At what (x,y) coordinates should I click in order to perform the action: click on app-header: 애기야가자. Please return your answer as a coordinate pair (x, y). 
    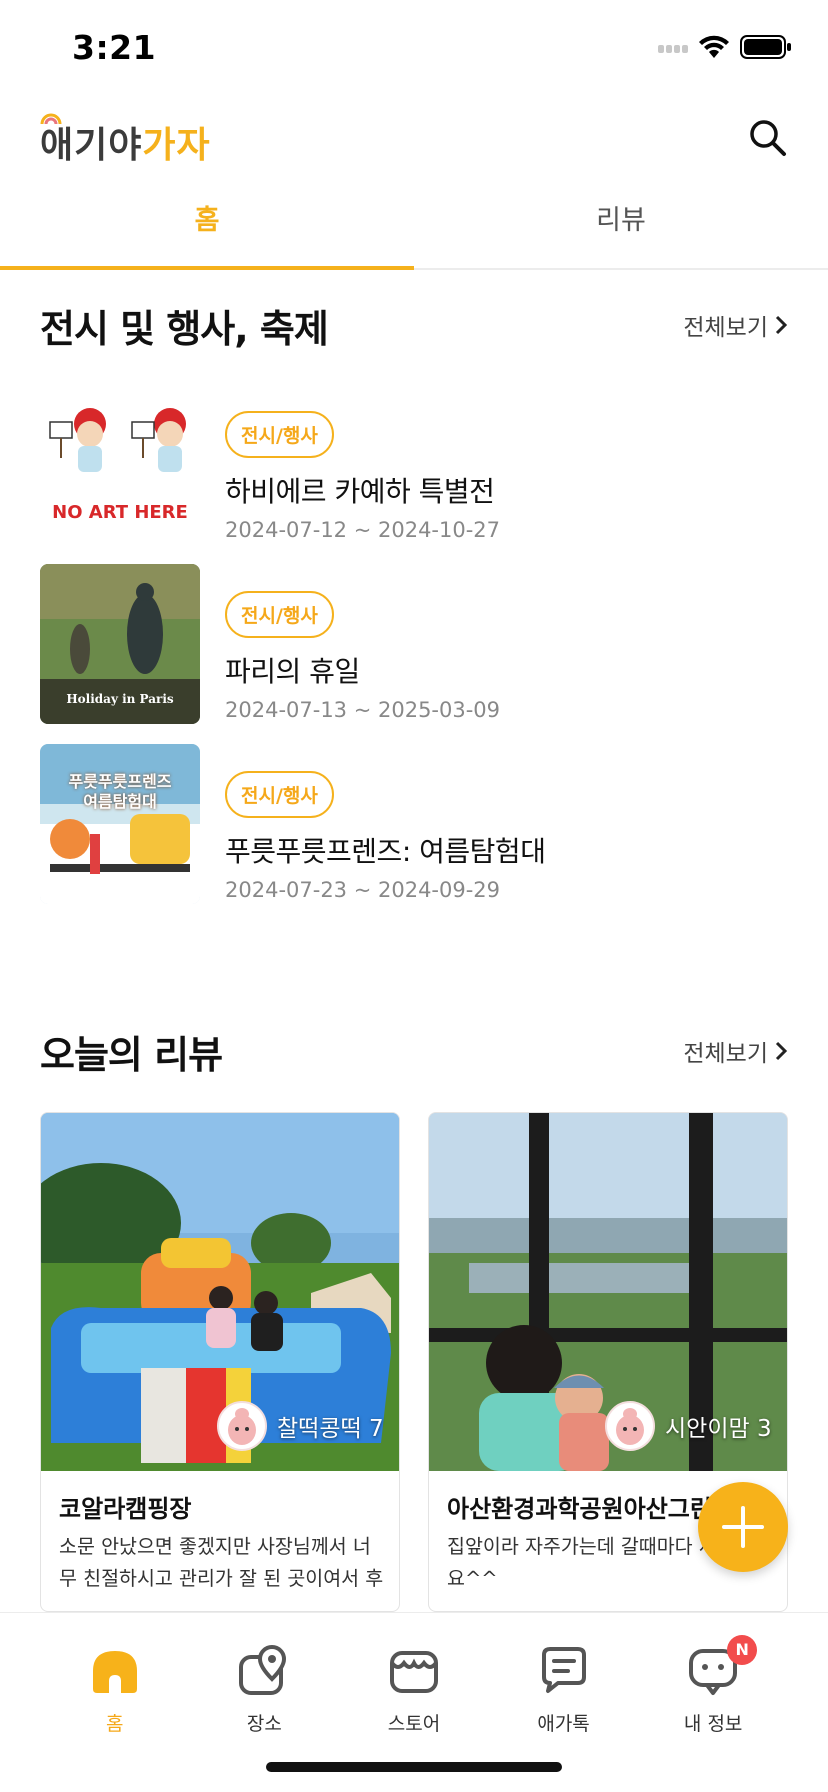
    Looking at the image, I should click on (414, 145).